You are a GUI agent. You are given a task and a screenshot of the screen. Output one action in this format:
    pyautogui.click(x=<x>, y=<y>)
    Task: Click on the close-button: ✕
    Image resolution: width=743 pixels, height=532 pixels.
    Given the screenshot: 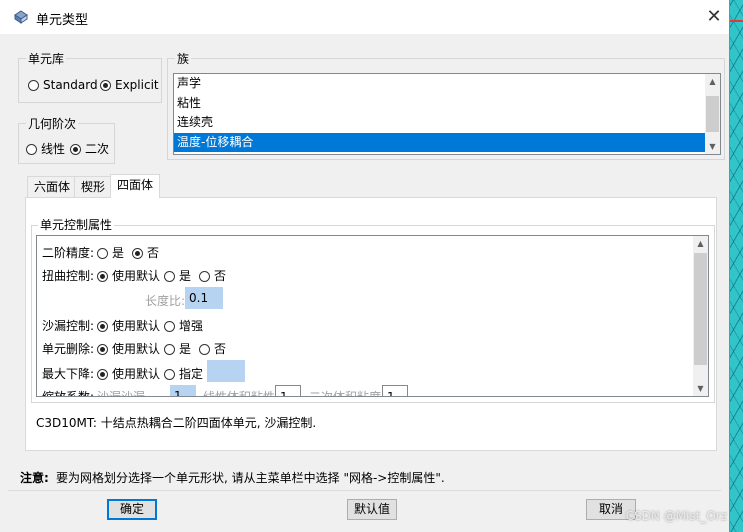 What is the action you would take?
    pyautogui.click(x=714, y=17)
    